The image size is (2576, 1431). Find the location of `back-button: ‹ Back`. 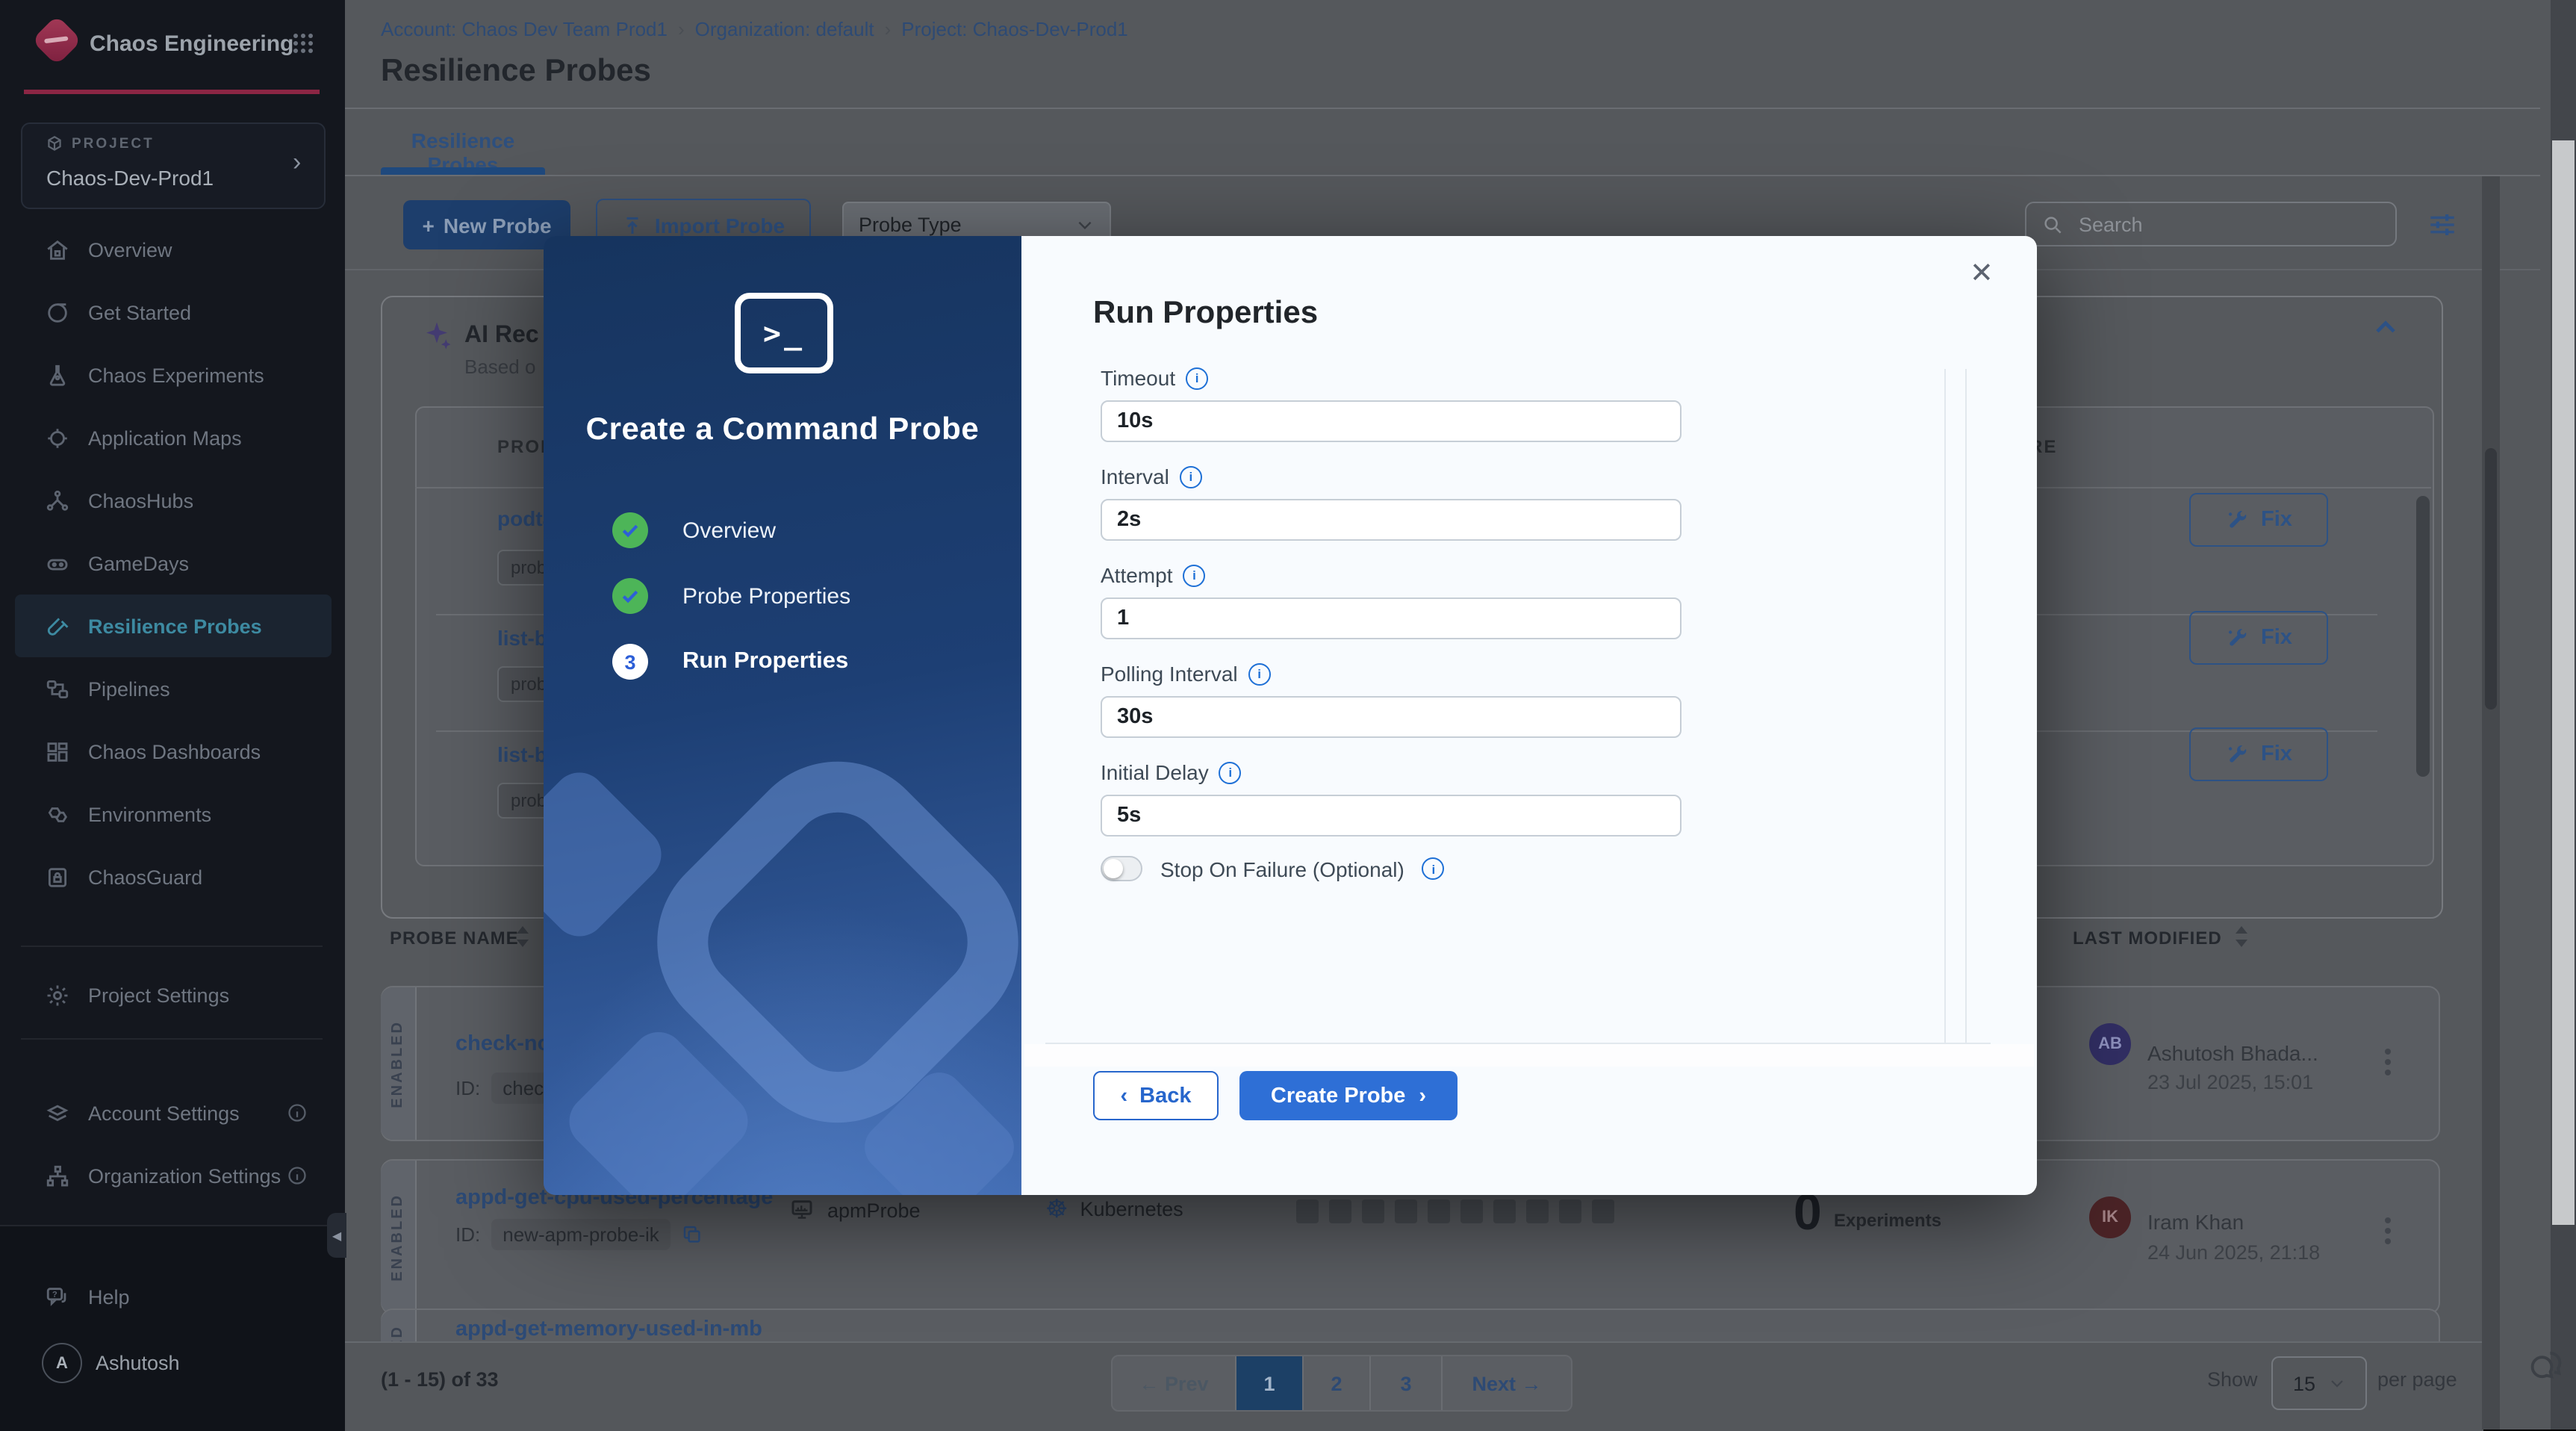

back-button: ‹ Back is located at coordinates (1156, 1095).